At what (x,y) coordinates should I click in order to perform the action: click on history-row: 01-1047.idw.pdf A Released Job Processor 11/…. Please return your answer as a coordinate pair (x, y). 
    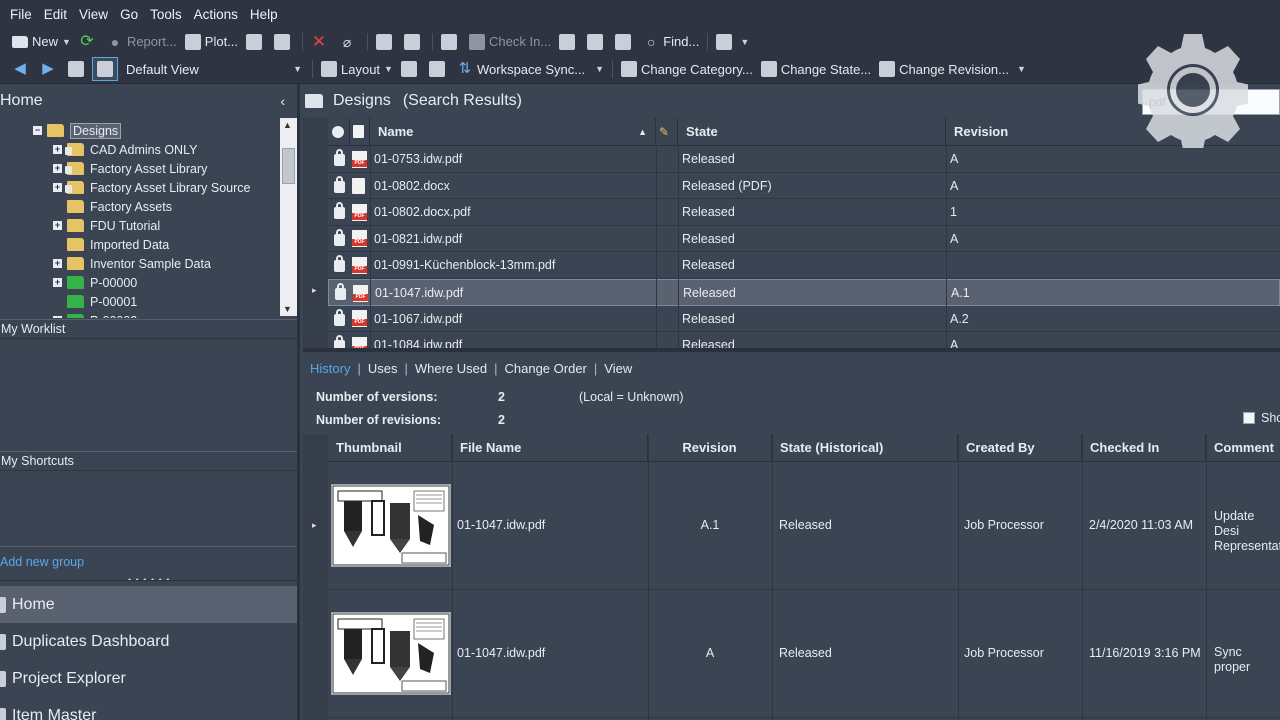
    Looking at the image, I should click on (804, 654).